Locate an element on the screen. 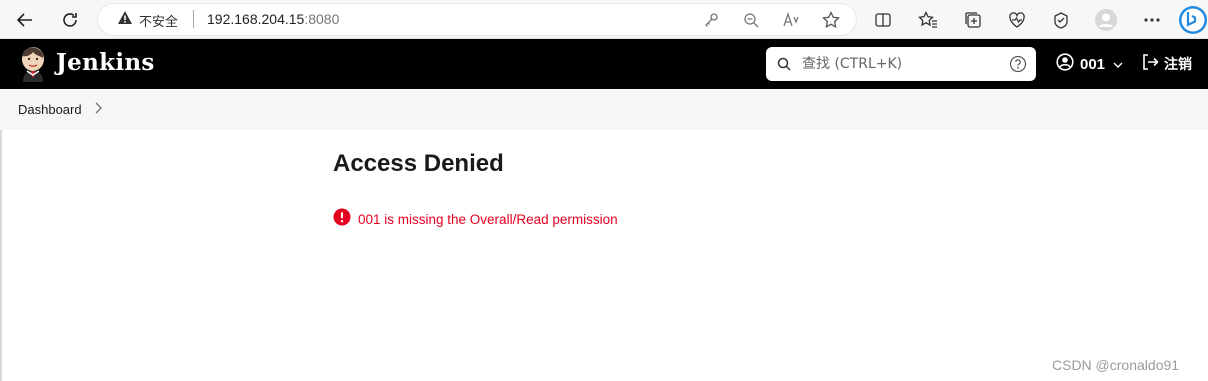 This screenshot has width=1208, height=381. page-title: Access Denied is located at coordinates (418, 163).